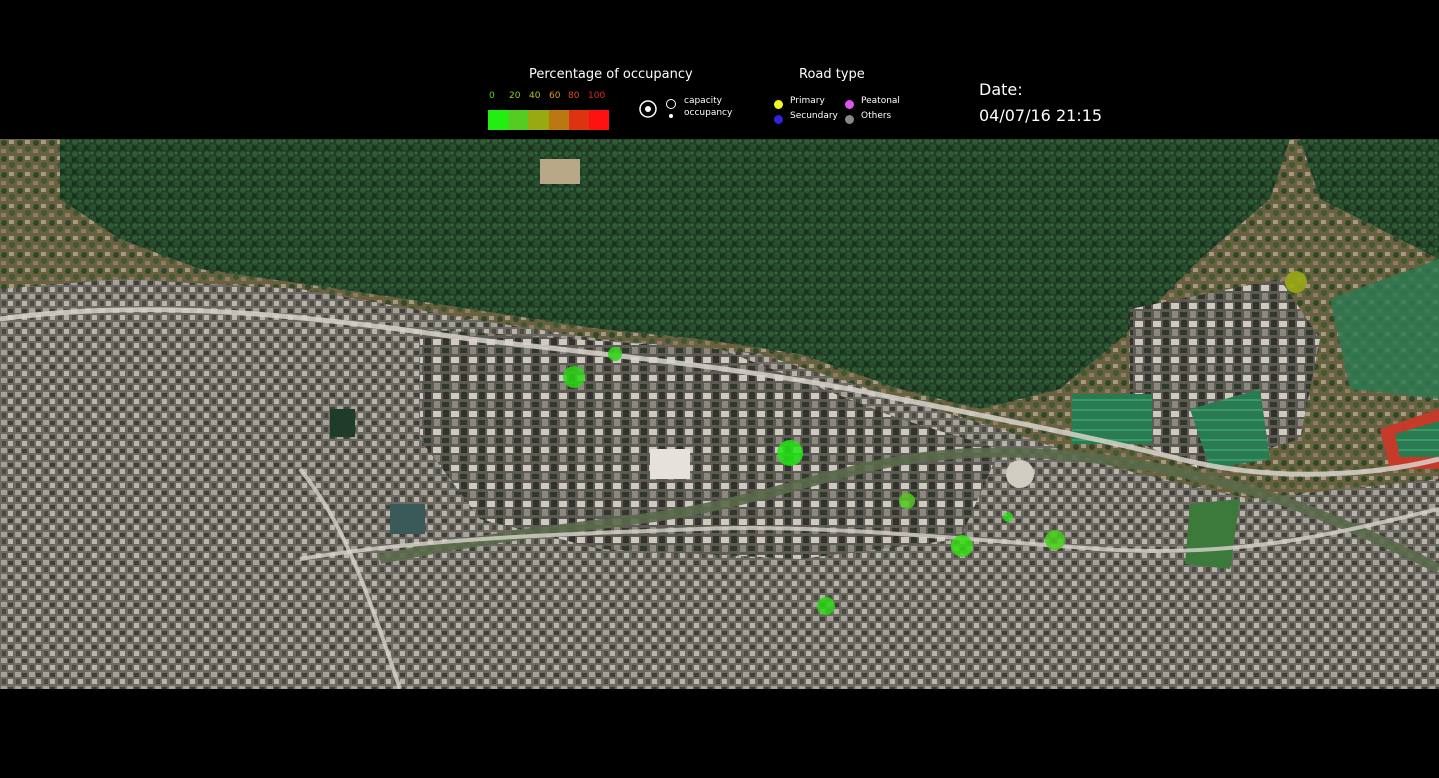 Image resolution: width=1439 pixels, height=778 pixels. I want to click on occupancy-label: occupancy, so click(708, 113).